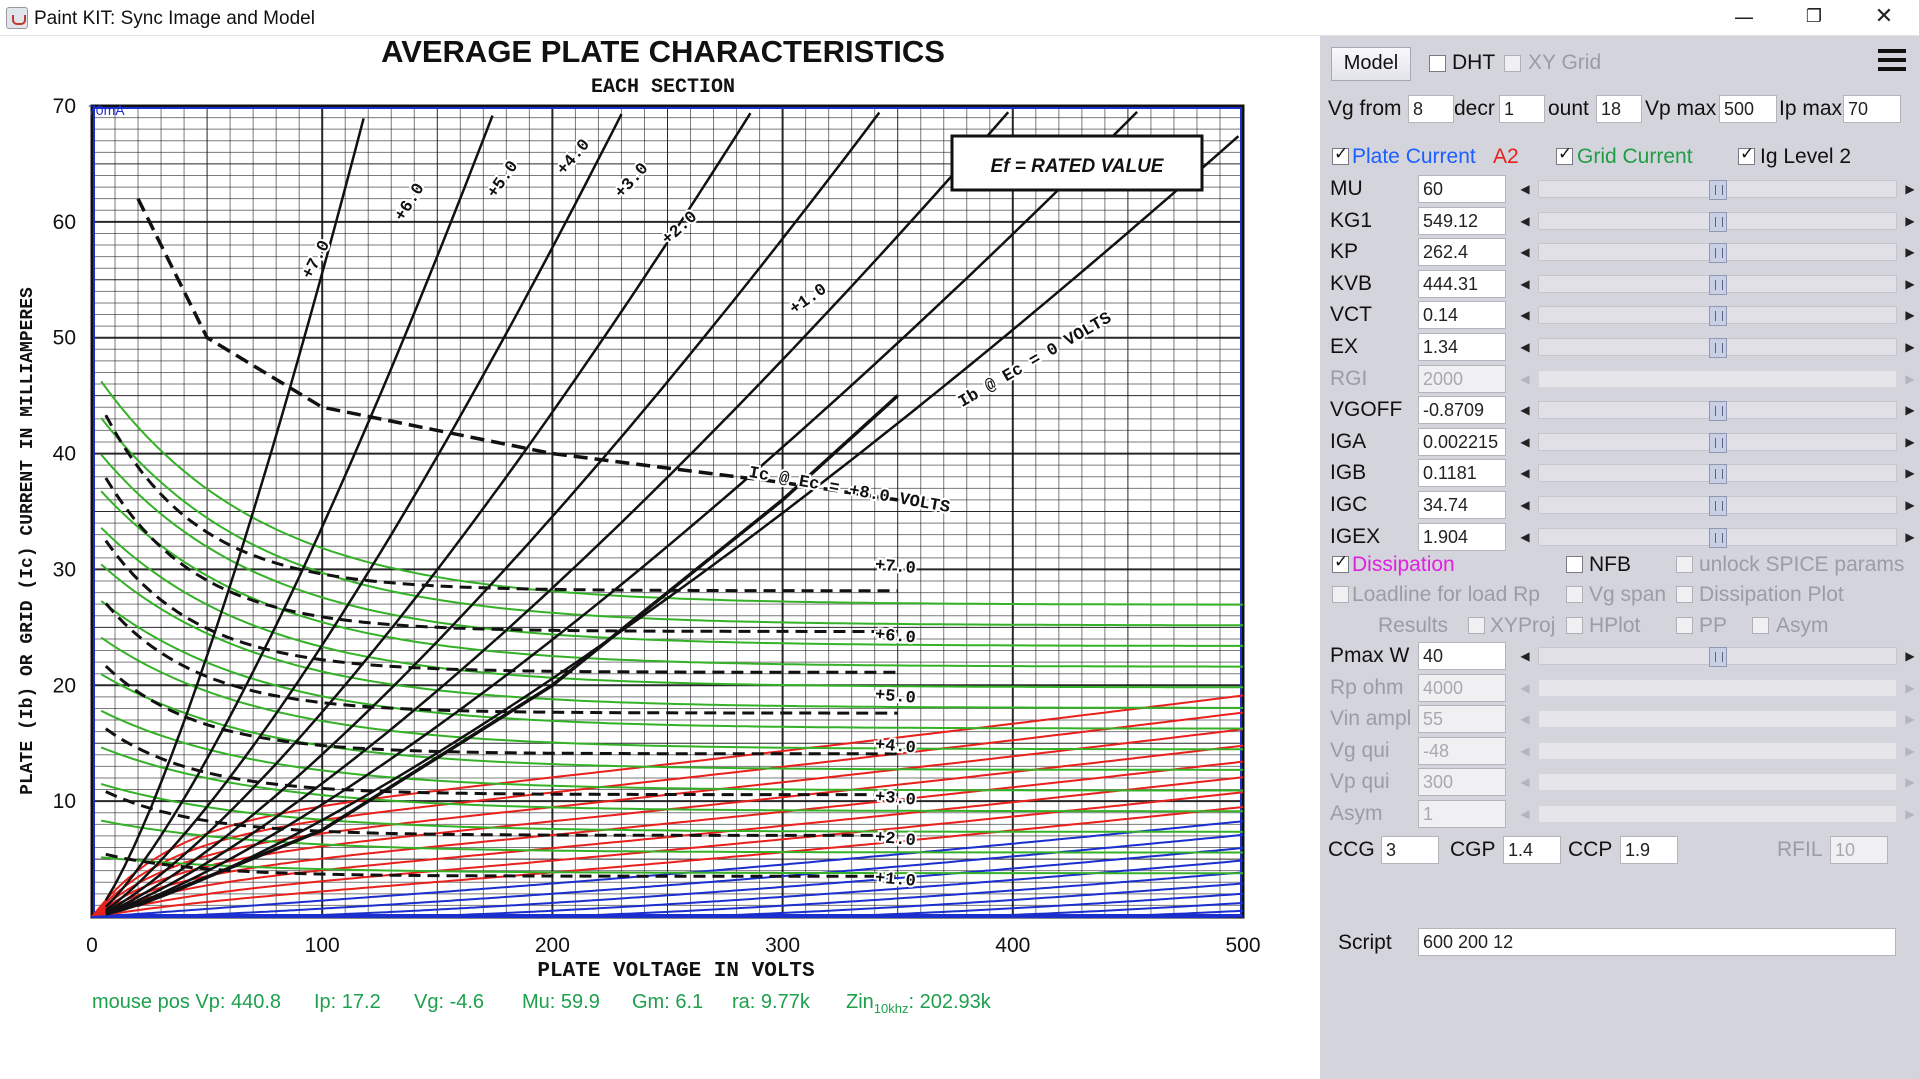  I want to click on pp-checkbox, so click(1684, 625).